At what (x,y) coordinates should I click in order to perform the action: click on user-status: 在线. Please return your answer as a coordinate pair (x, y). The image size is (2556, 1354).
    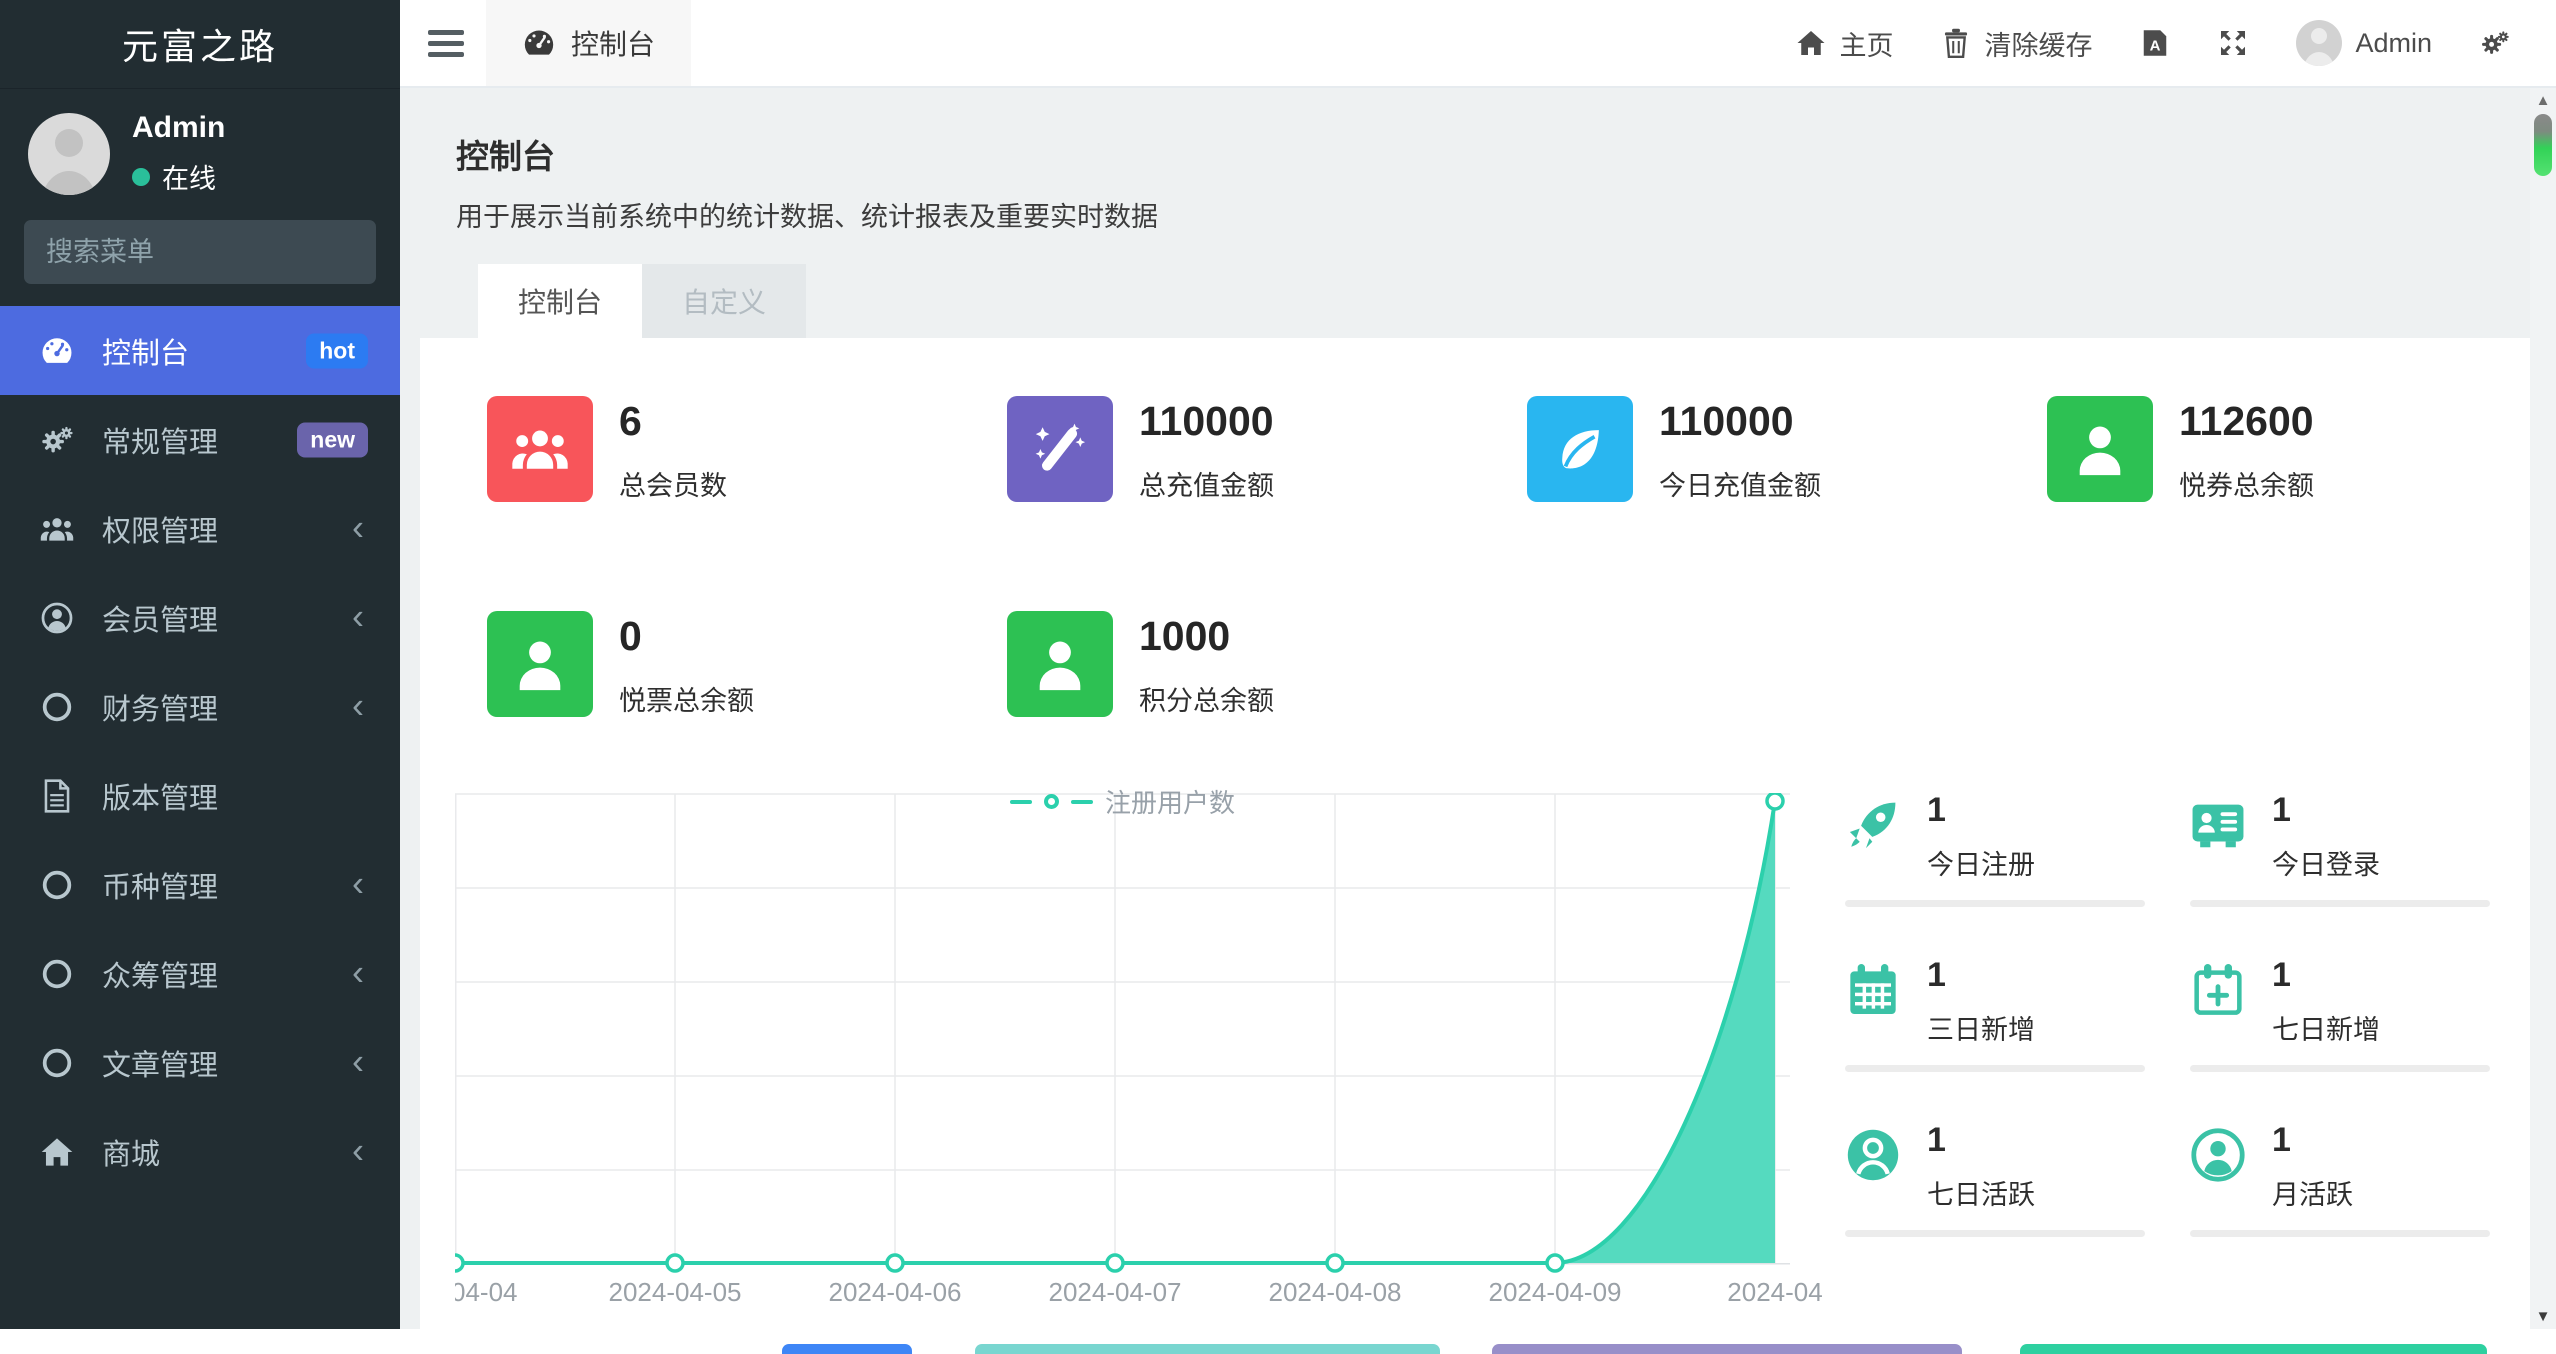
    Looking at the image, I should click on (178, 176).